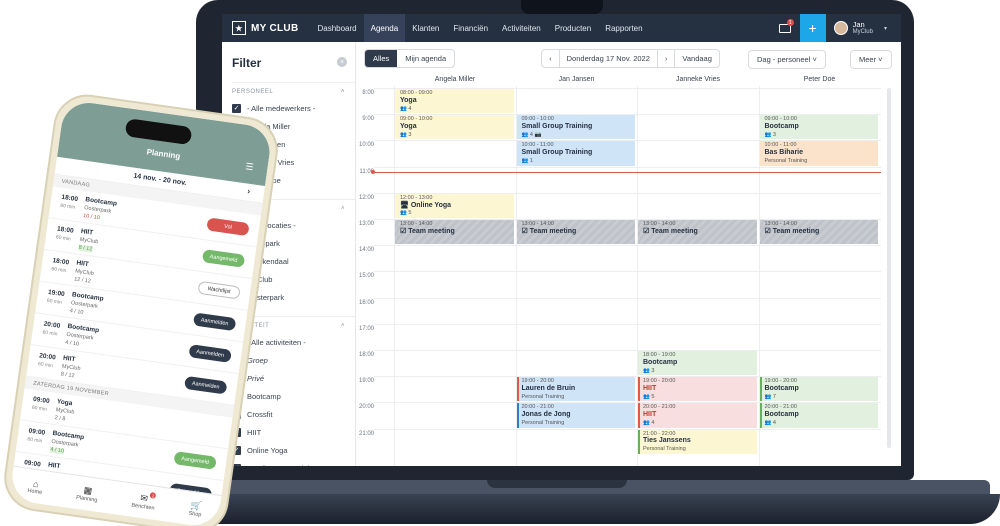  What do you see at coordinates (575, 153) in the screenshot?
I see `agenda-event: 10:00 - 11:00 Small Group Training 👥 1` at bounding box center [575, 153].